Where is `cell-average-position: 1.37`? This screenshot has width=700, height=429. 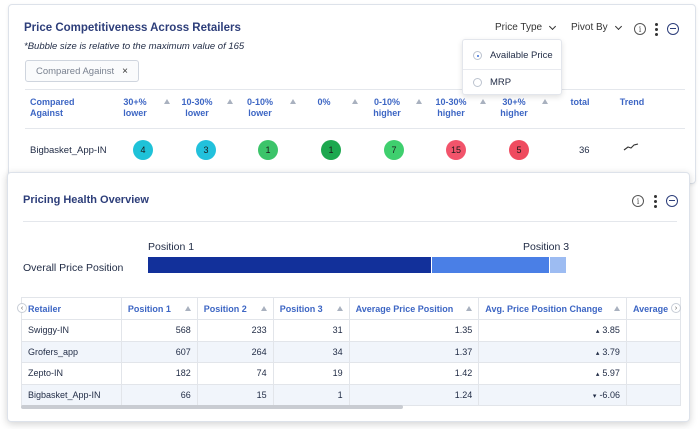 cell-average-position: 1.37 is located at coordinates (414, 351).